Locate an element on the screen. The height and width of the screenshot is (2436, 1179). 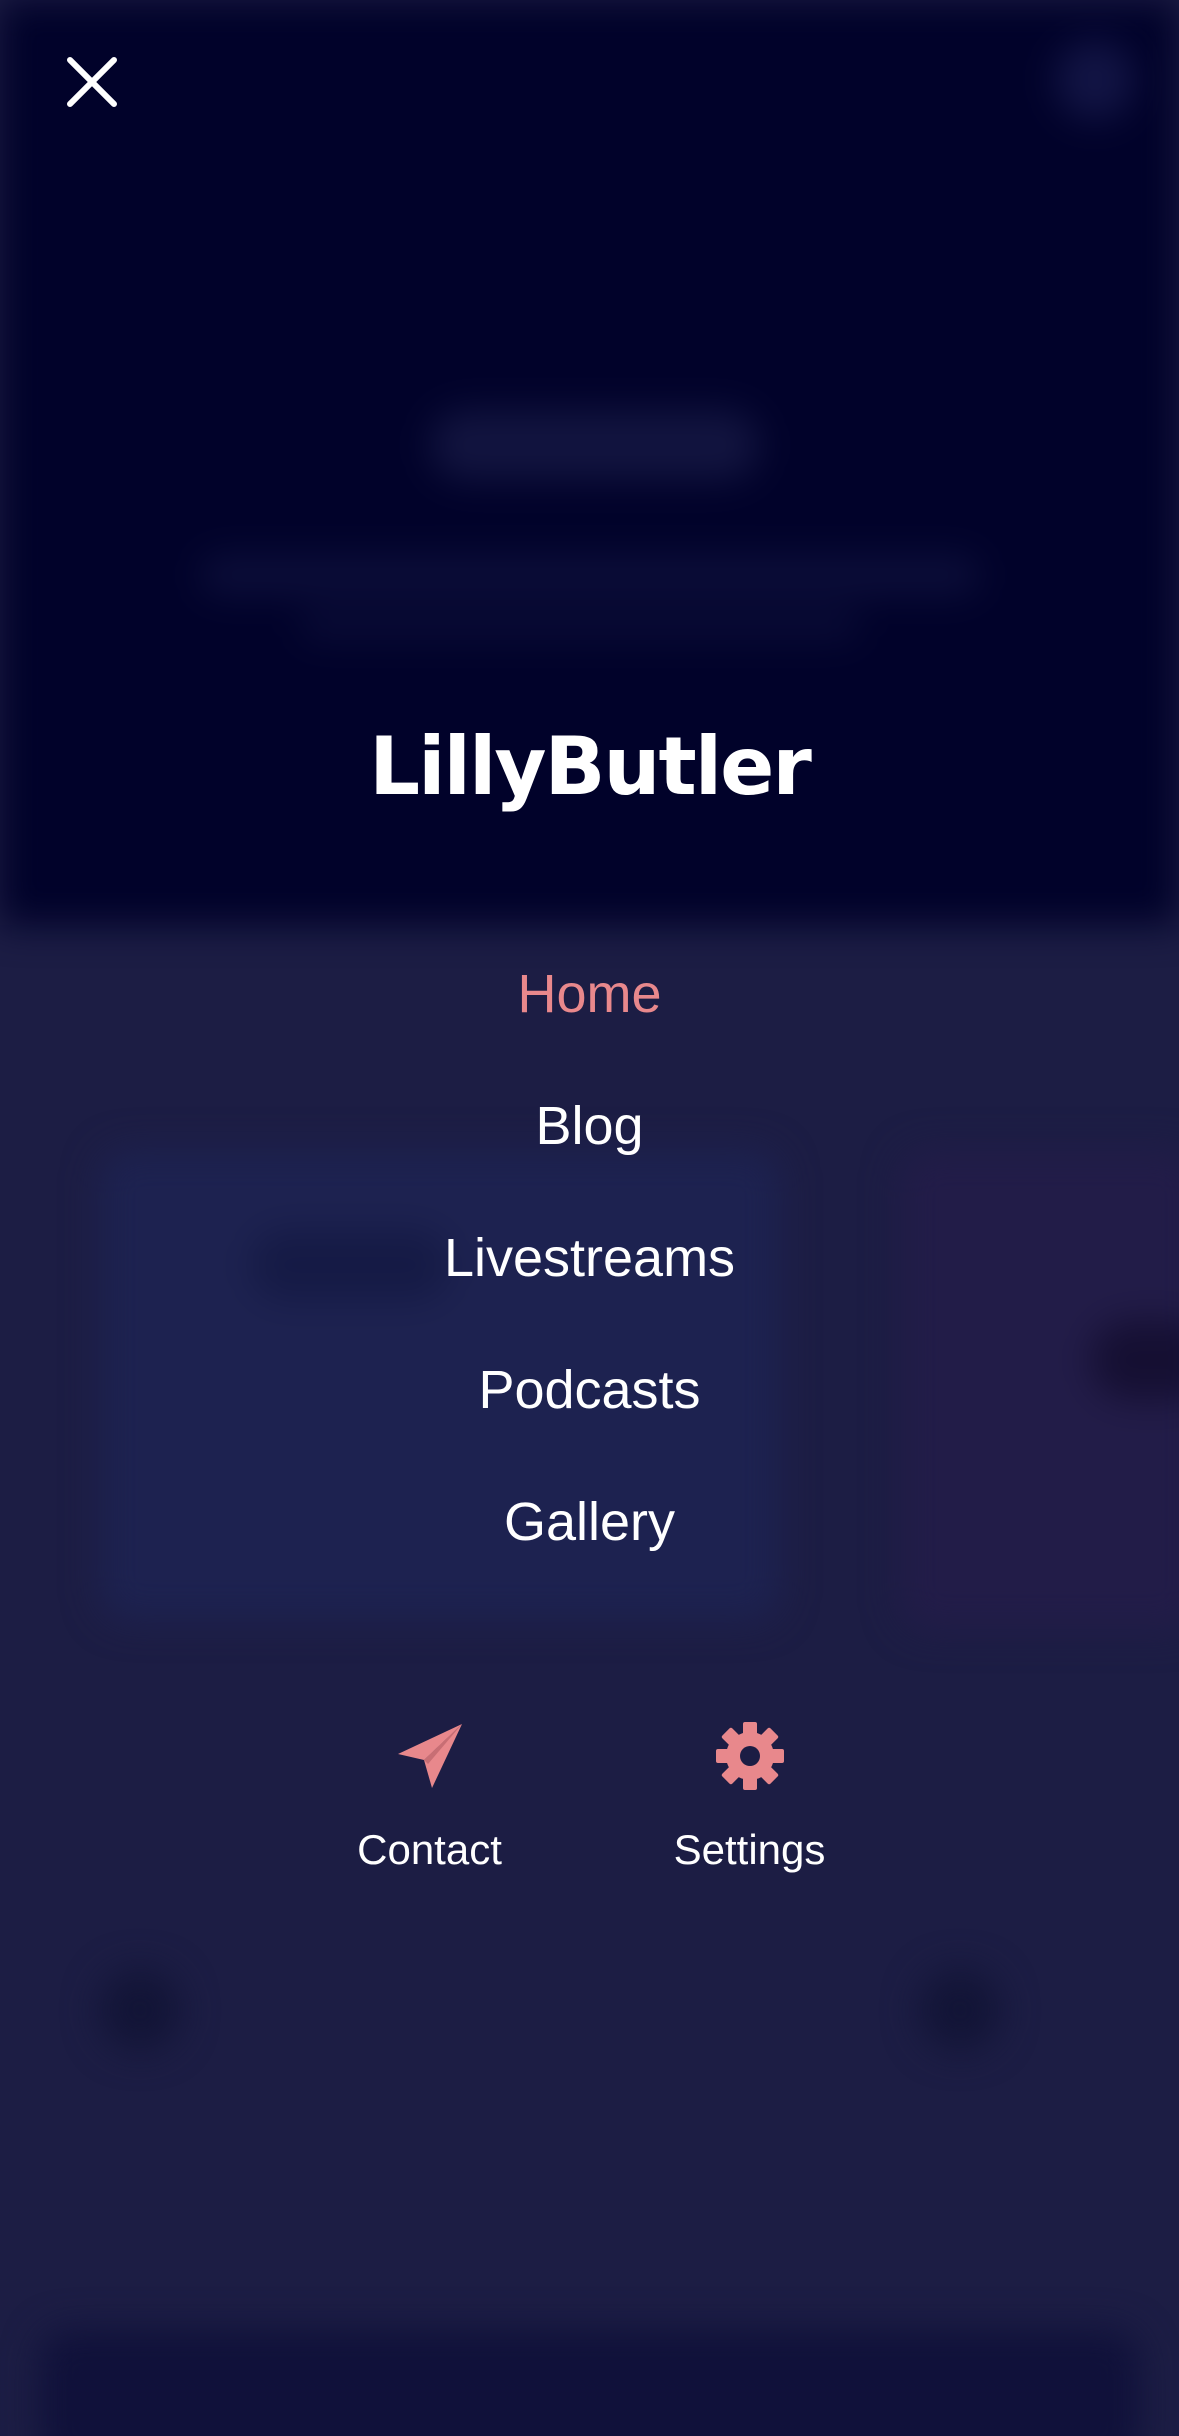
contact-button: Contact is located at coordinates (430, 1797).